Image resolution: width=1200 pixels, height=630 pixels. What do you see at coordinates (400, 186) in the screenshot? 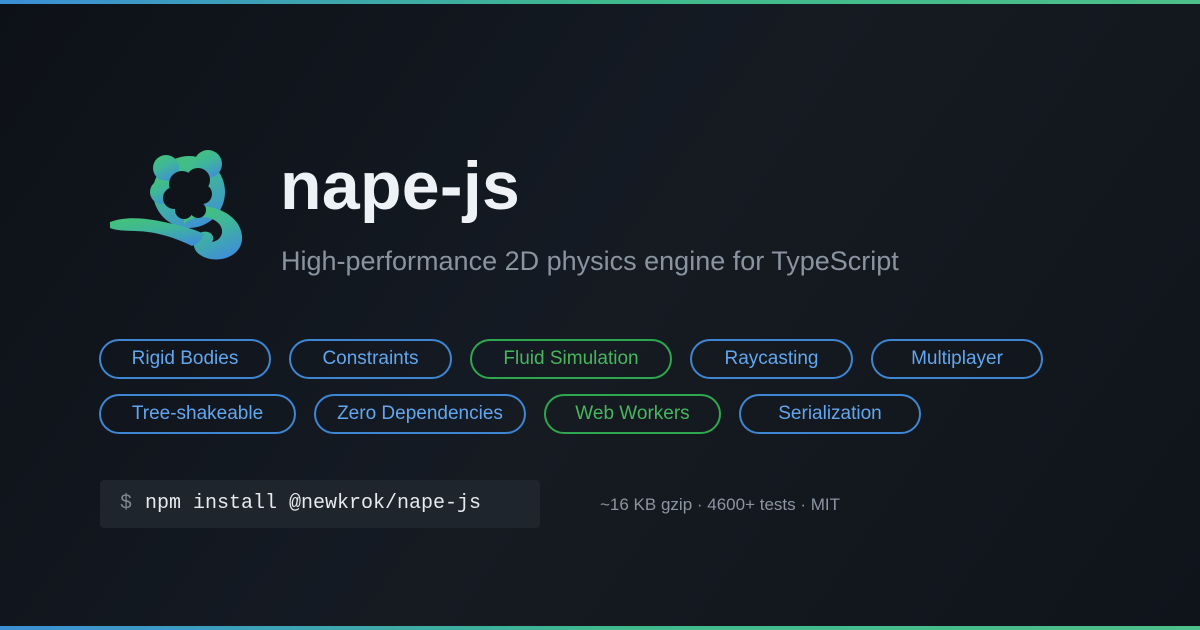
I see `project-title: nape-js` at bounding box center [400, 186].